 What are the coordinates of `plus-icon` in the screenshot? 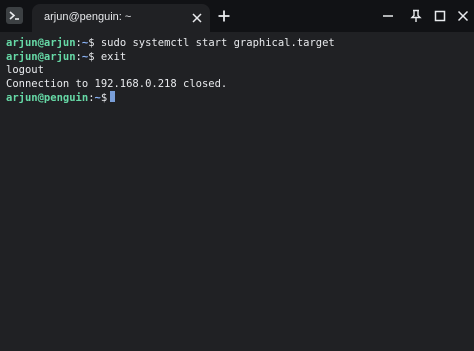 It's located at (224, 16).